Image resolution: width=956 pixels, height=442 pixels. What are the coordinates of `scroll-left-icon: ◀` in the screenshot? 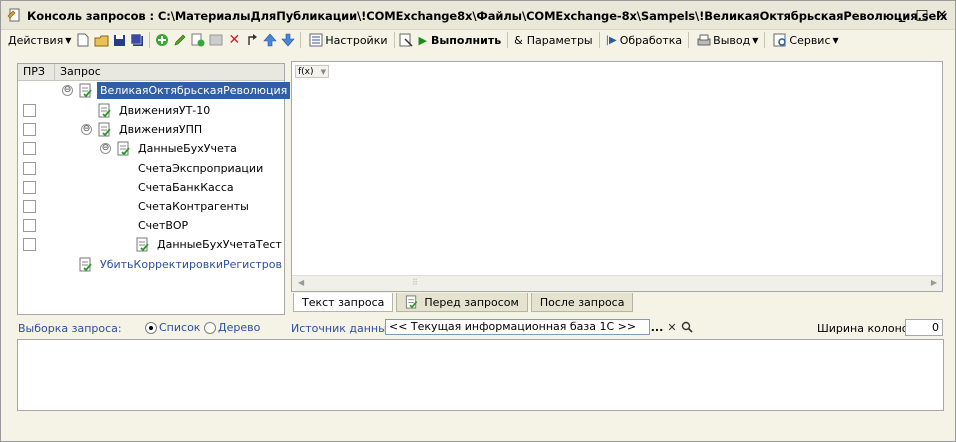 It's located at (301, 282).